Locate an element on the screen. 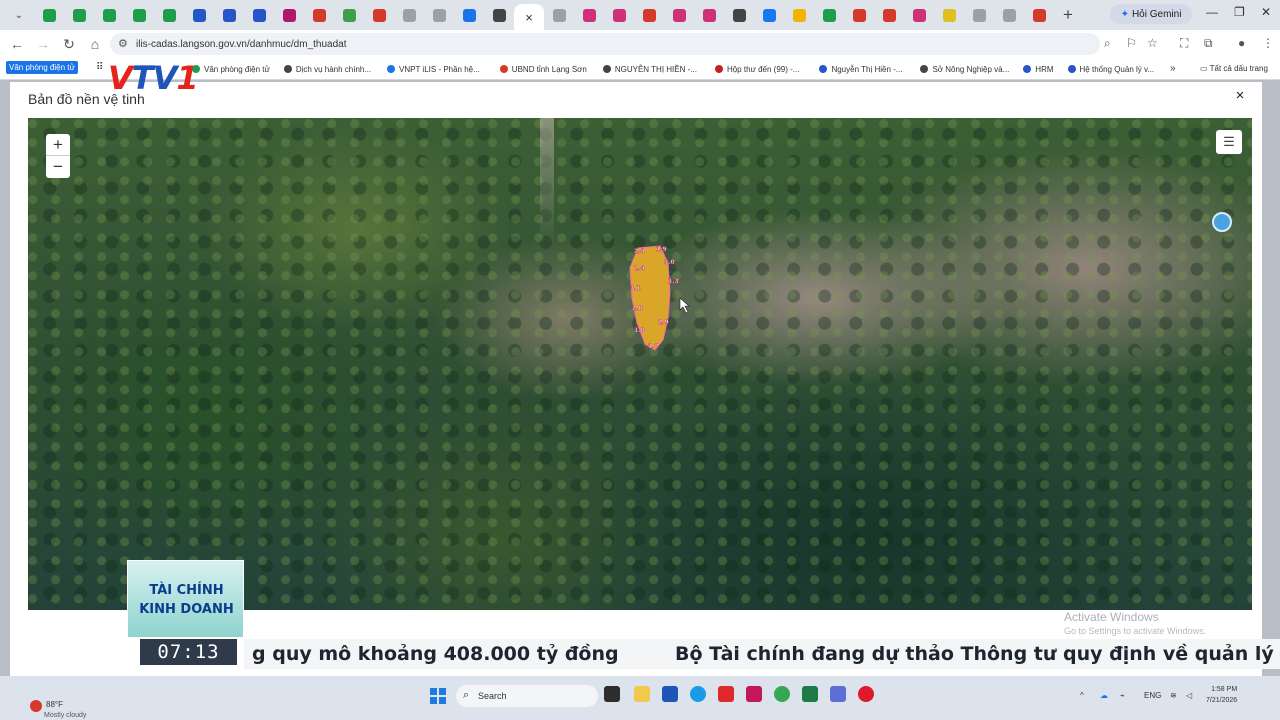 This screenshot has width=1280, height=720. edge-icon is located at coordinates (698, 694).